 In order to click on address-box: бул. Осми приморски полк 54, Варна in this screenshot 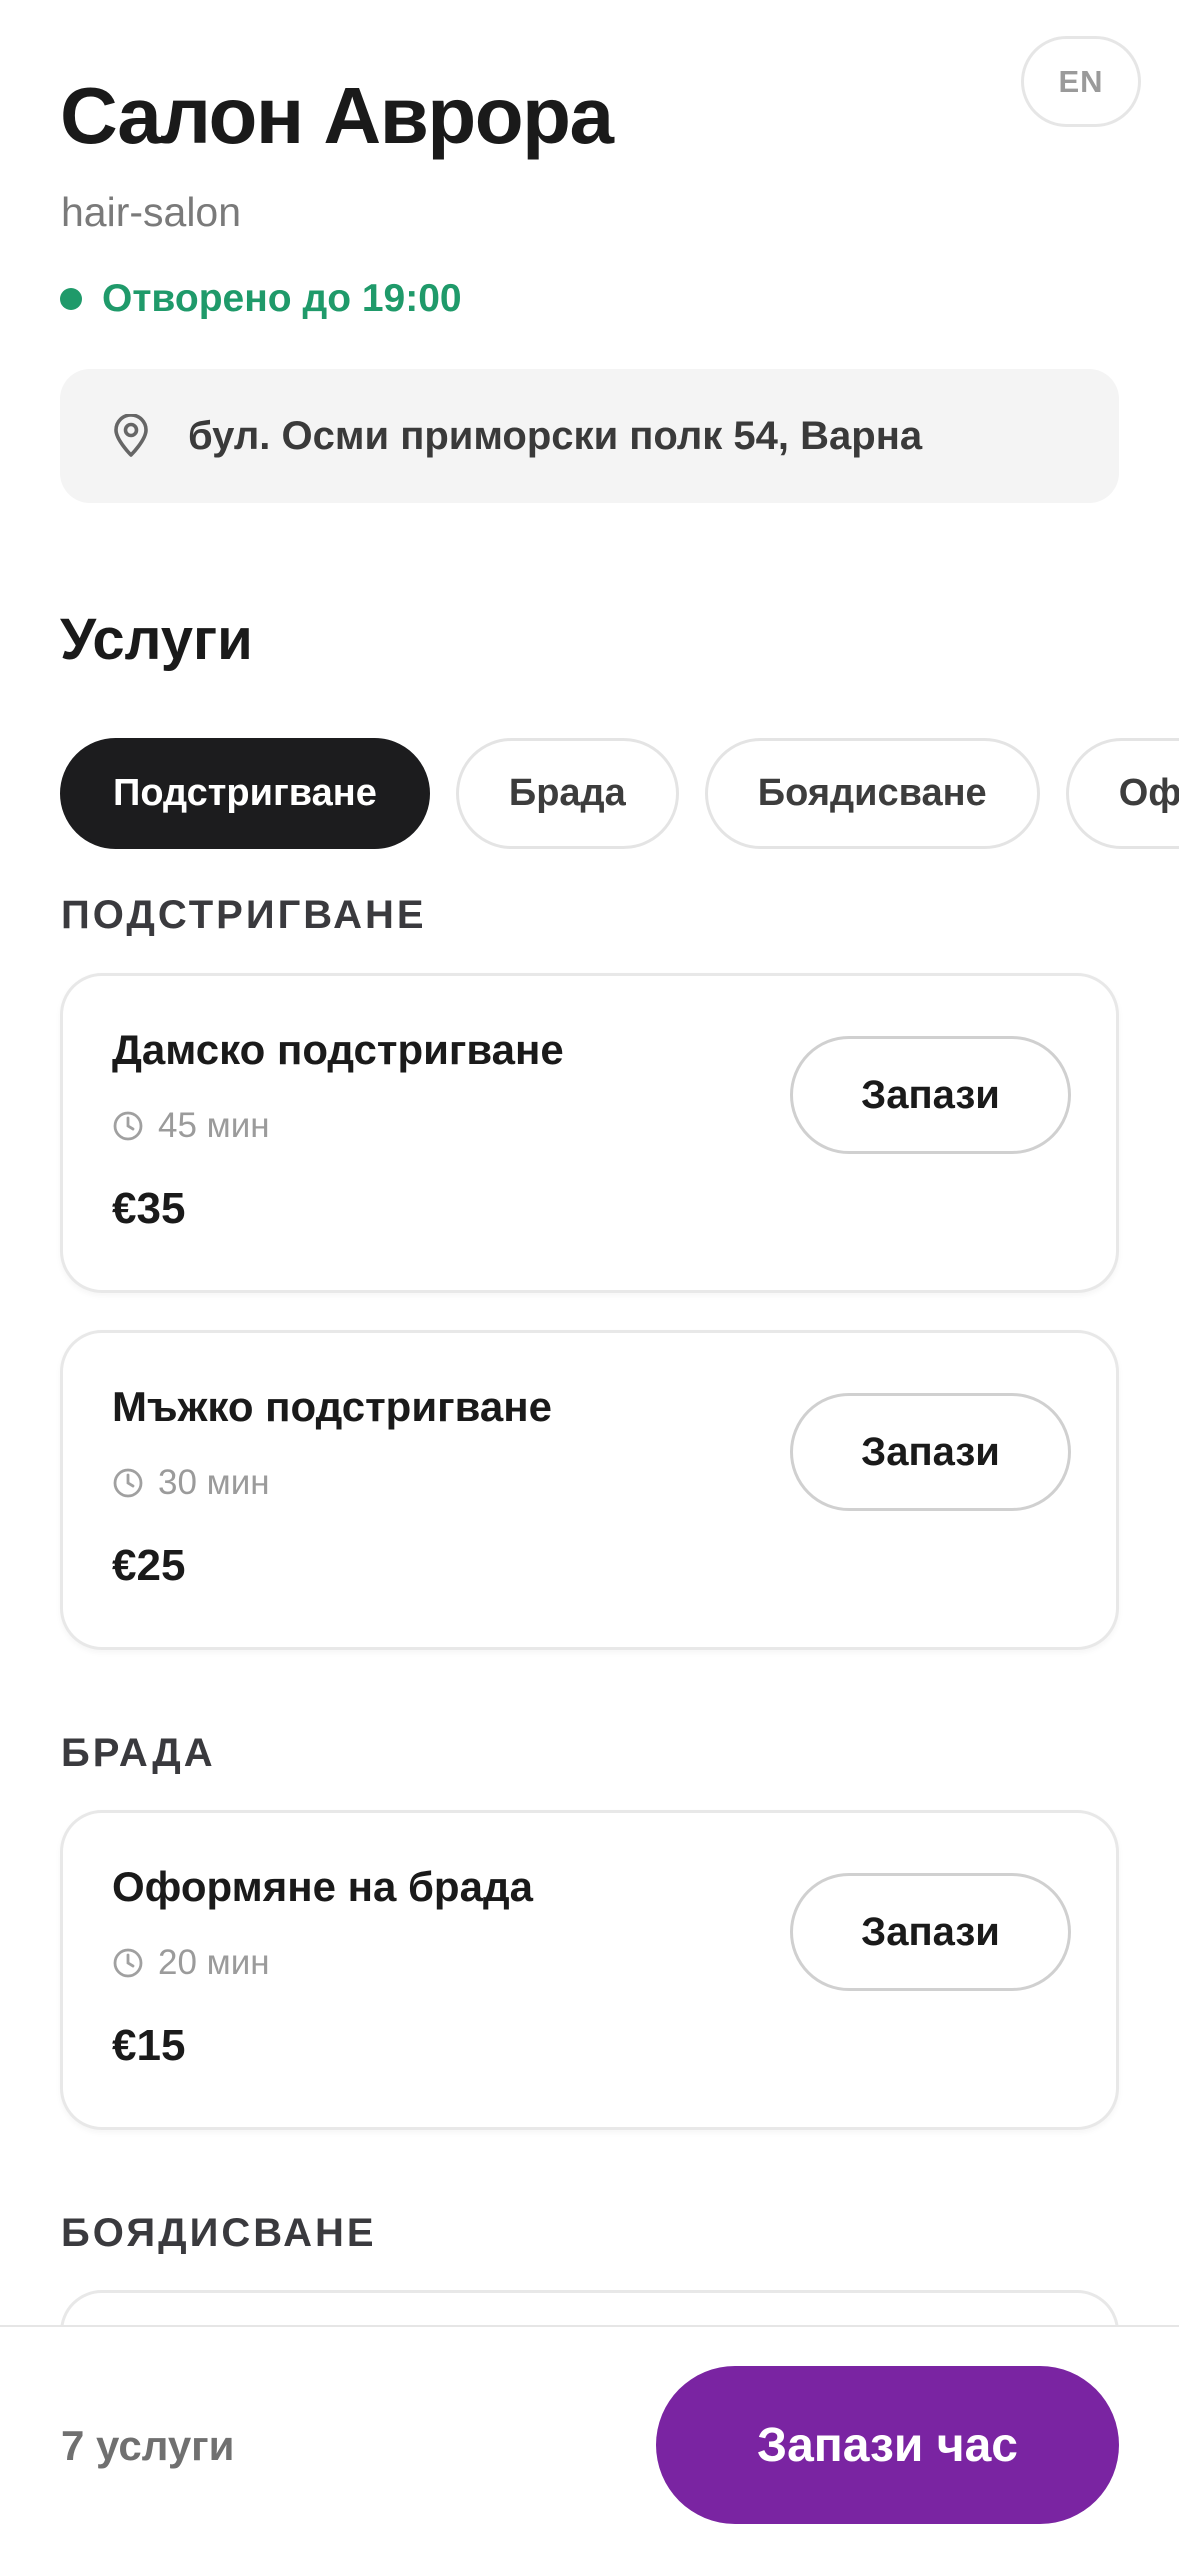, I will do `click(589, 436)`.